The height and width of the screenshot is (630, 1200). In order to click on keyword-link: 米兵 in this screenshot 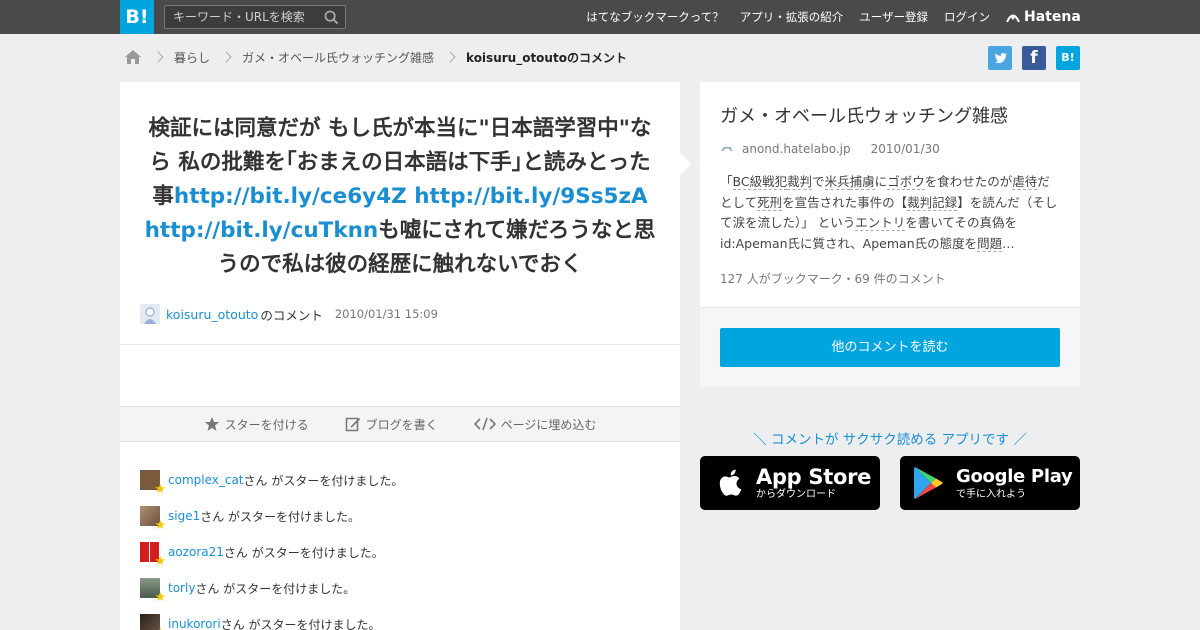, I will do `click(837, 182)`.